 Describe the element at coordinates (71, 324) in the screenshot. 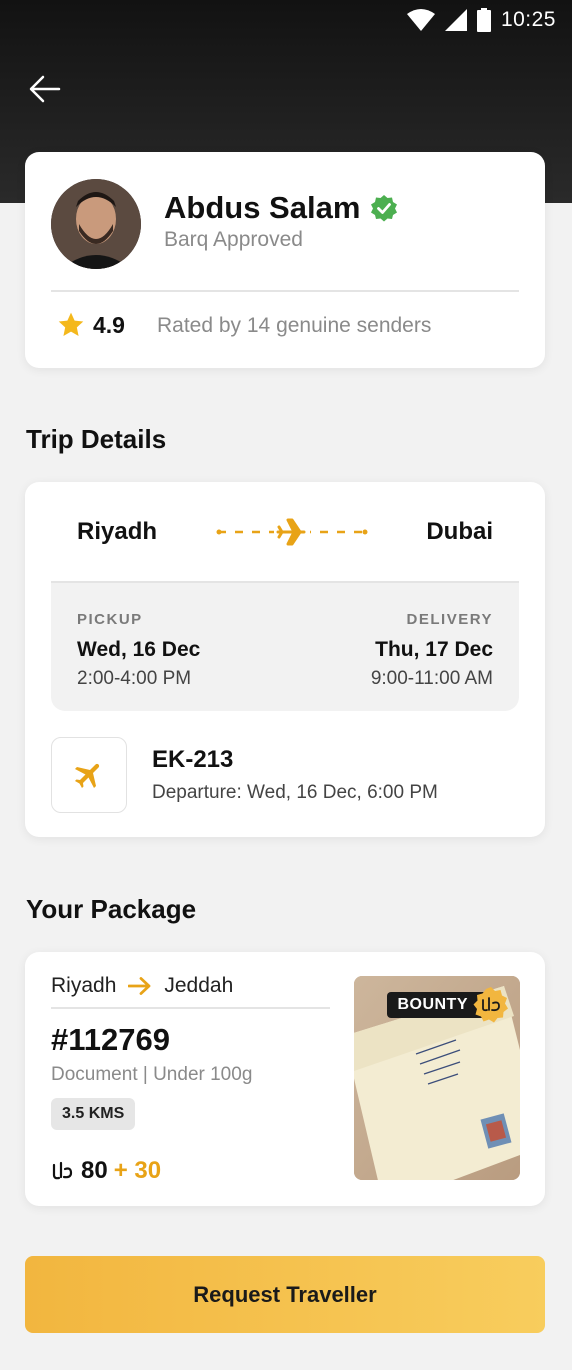

I see `star-icon` at that location.